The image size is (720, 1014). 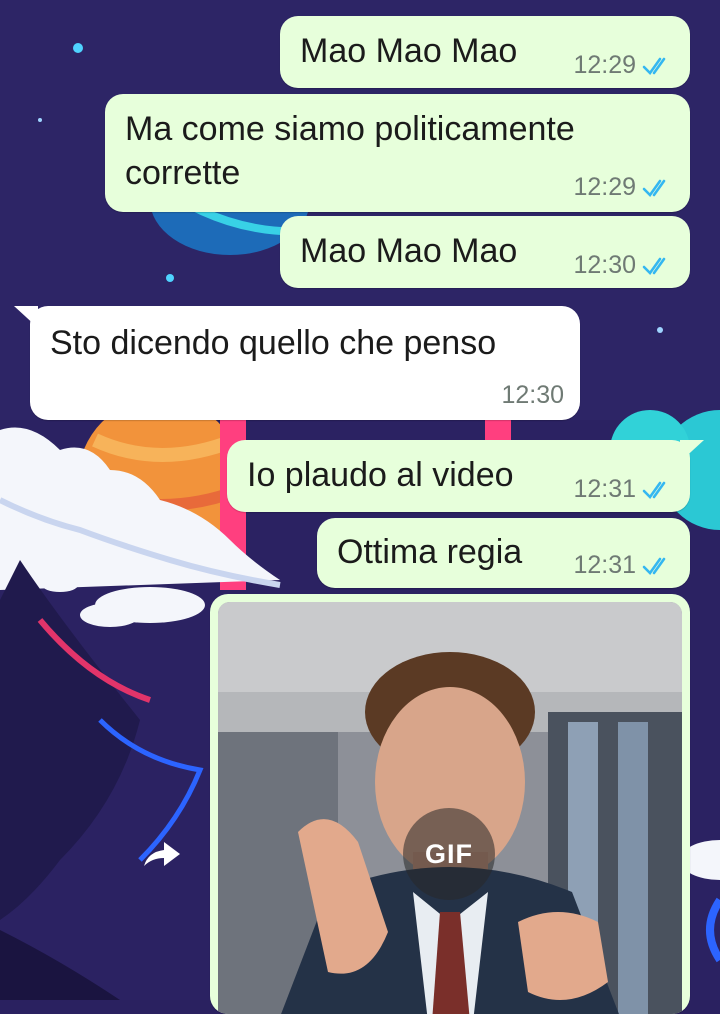 I want to click on message-bubble-outgoing: Mao Mao Mao 12:30, so click(x=485, y=252).